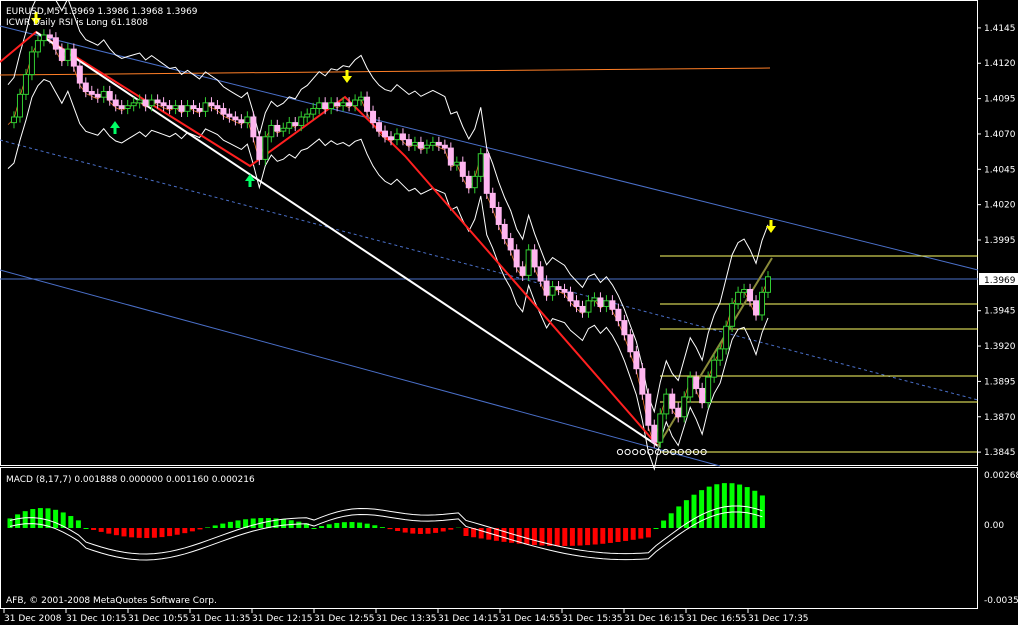 The width and height of the screenshot is (1018, 625). What do you see at coordinates (530, 619) in the screenshot?
I see `time-tick-label: 31 Dec 14:55` at bounding box center [530, 619].